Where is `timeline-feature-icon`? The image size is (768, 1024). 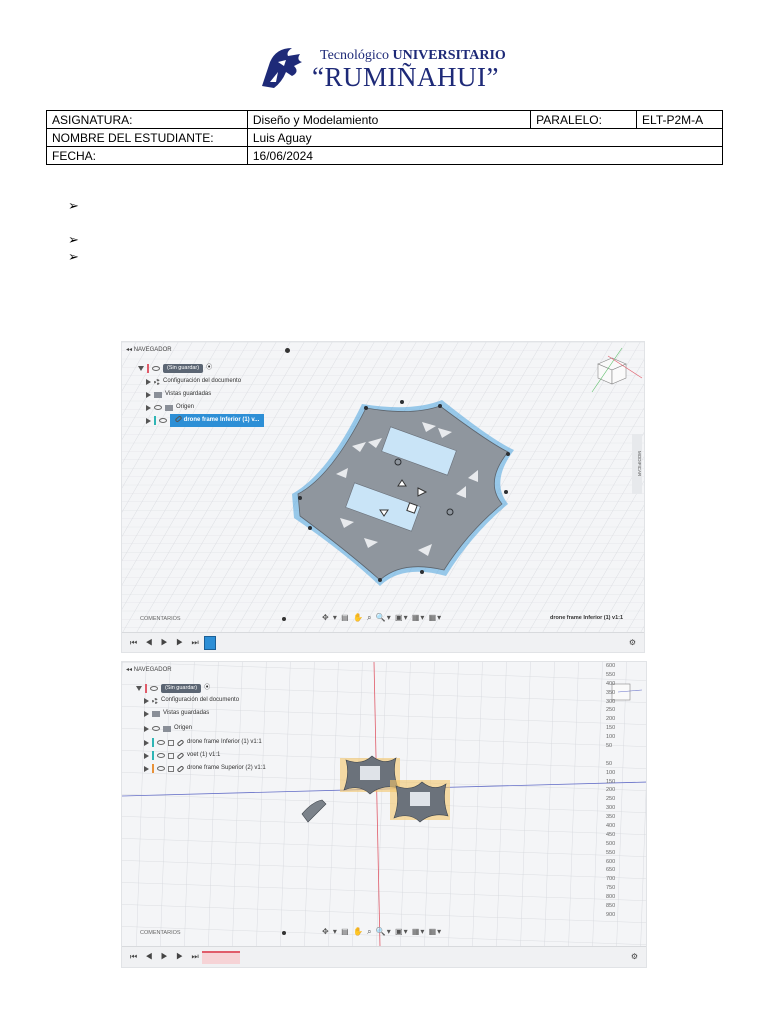
timeline-feature-icon is located at coordinates (210, 643).